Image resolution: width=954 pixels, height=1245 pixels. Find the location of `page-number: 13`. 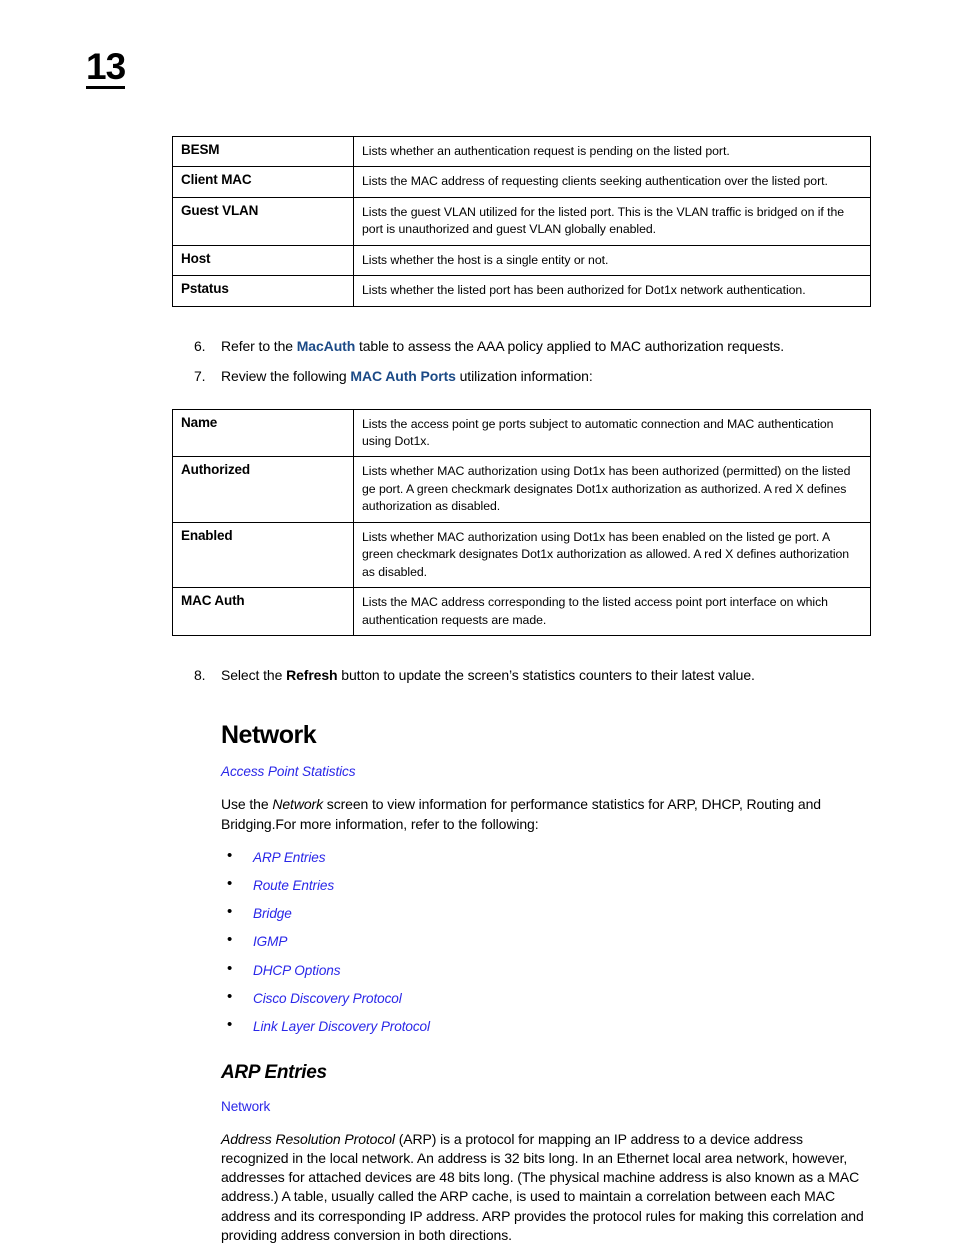

page-number: 13 is located at coordinates (106, 67).